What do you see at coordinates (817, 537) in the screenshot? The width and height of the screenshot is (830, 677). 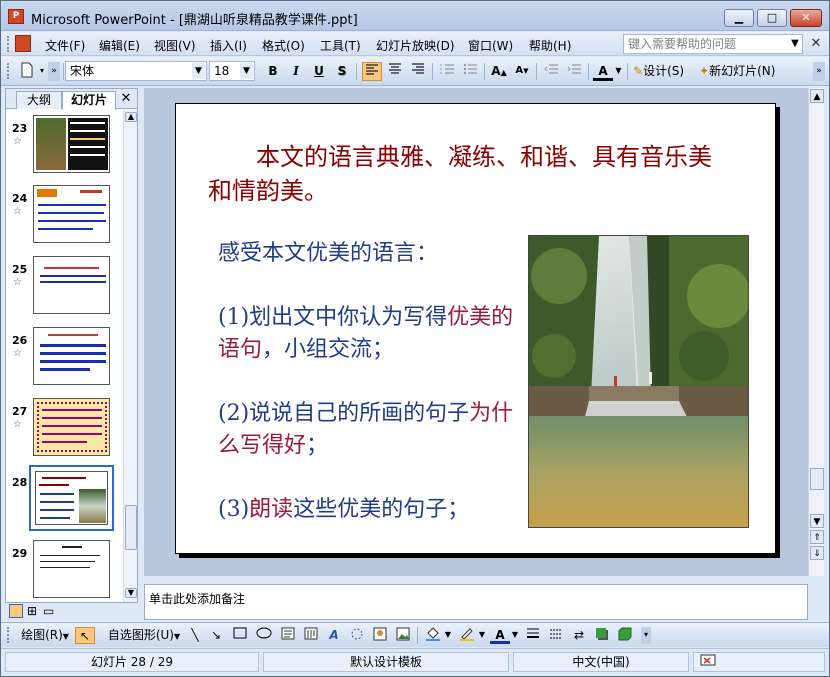 I see `previous-slide-icon: ⇑` at bounding box center [817, 537].